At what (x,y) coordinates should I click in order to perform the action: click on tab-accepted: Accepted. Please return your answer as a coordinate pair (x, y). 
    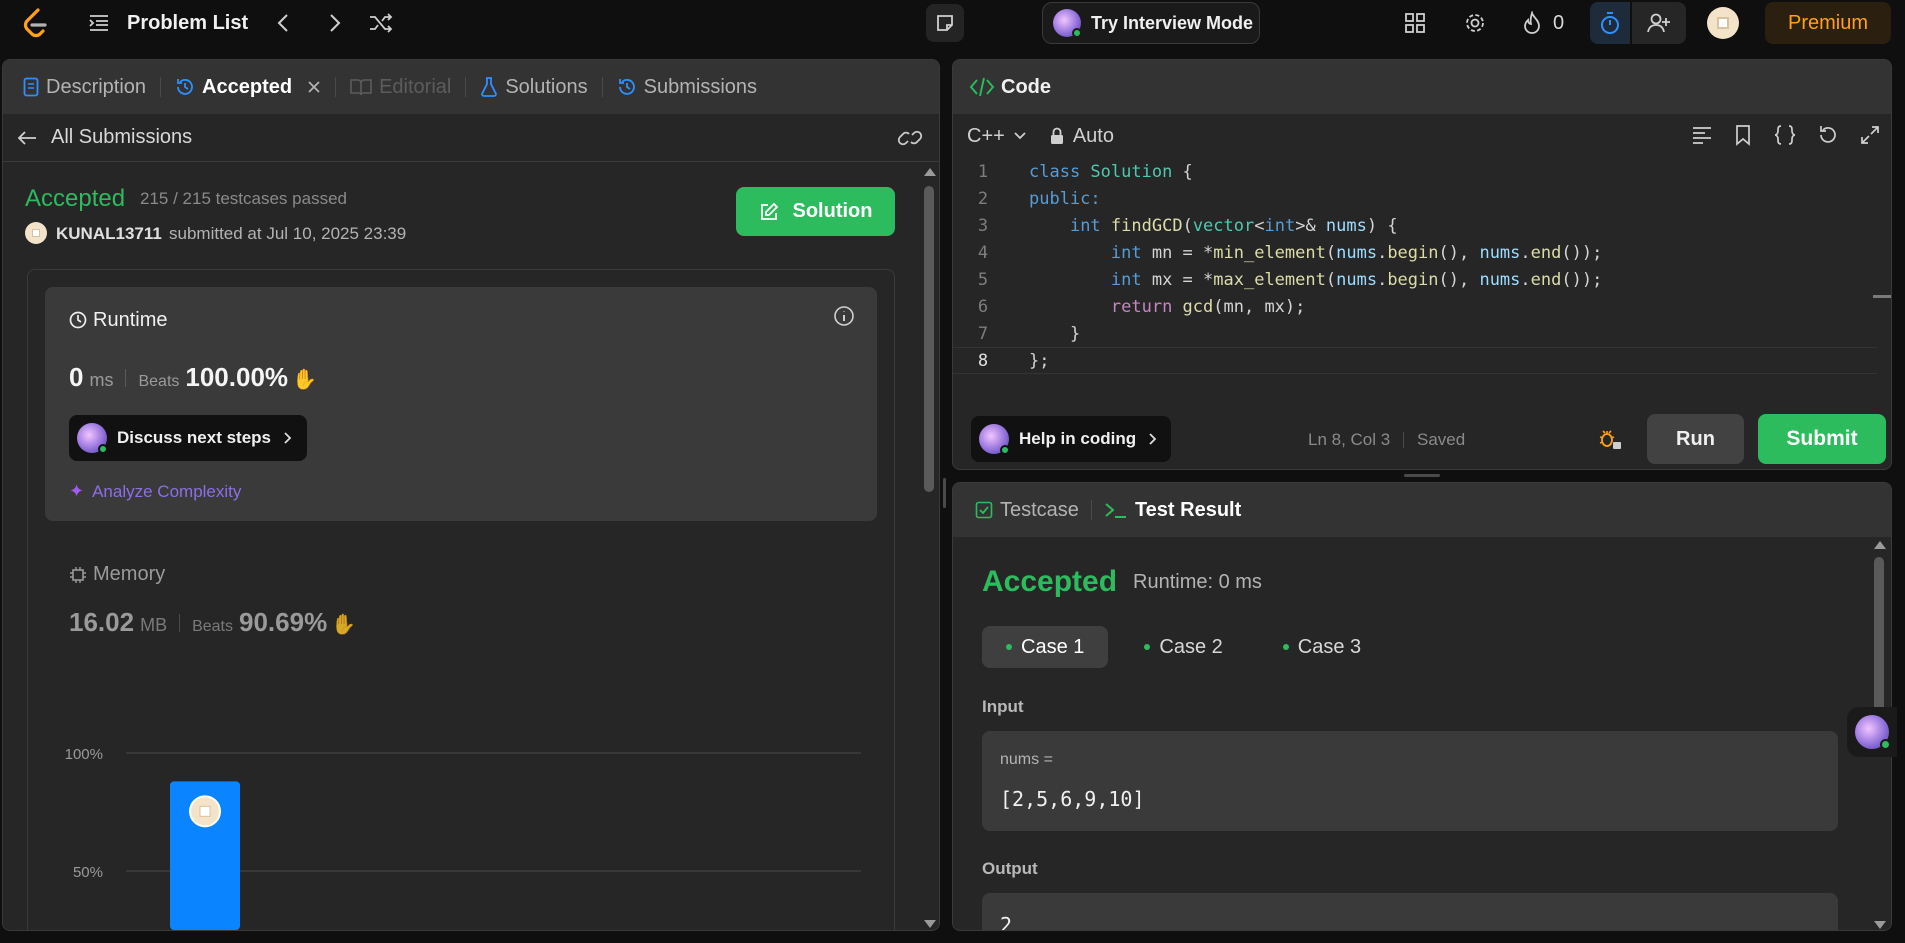
    Looking at the image, I should click on (248, 87).